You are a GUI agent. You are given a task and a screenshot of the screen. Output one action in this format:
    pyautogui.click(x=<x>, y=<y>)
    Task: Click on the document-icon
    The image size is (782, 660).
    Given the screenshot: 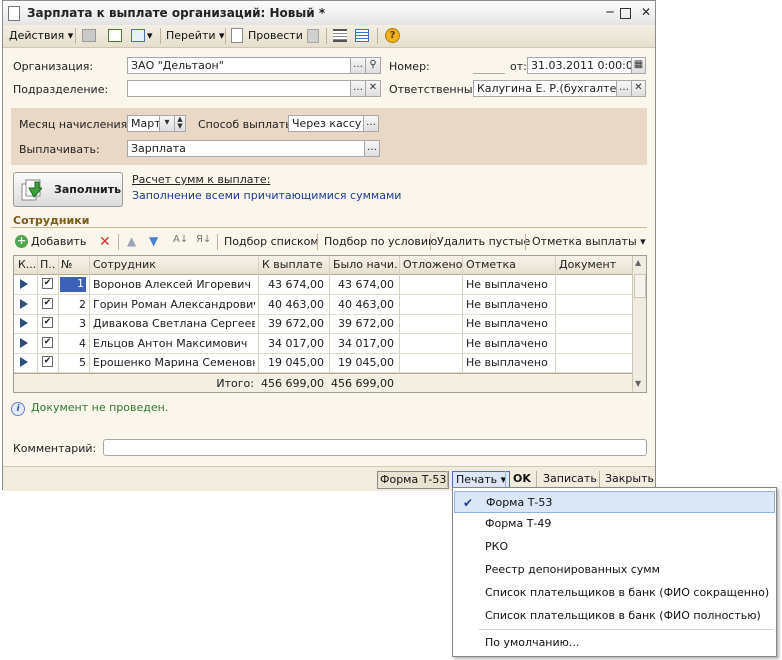 What is the action you would take?
    pyautogui.click(x=14, y=13)
    